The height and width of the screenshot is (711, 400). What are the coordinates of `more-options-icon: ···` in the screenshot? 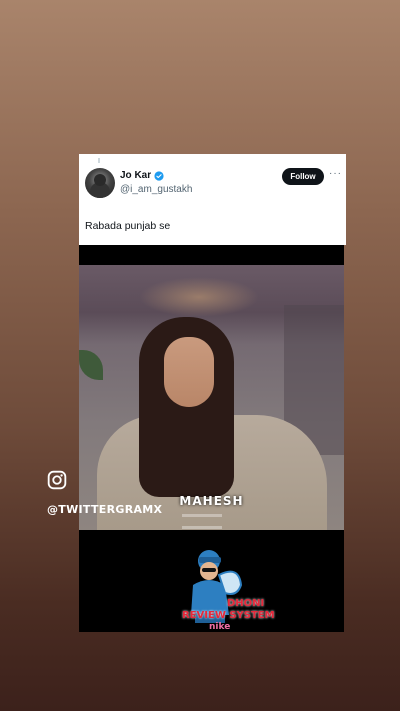 It's located at (335, 173).